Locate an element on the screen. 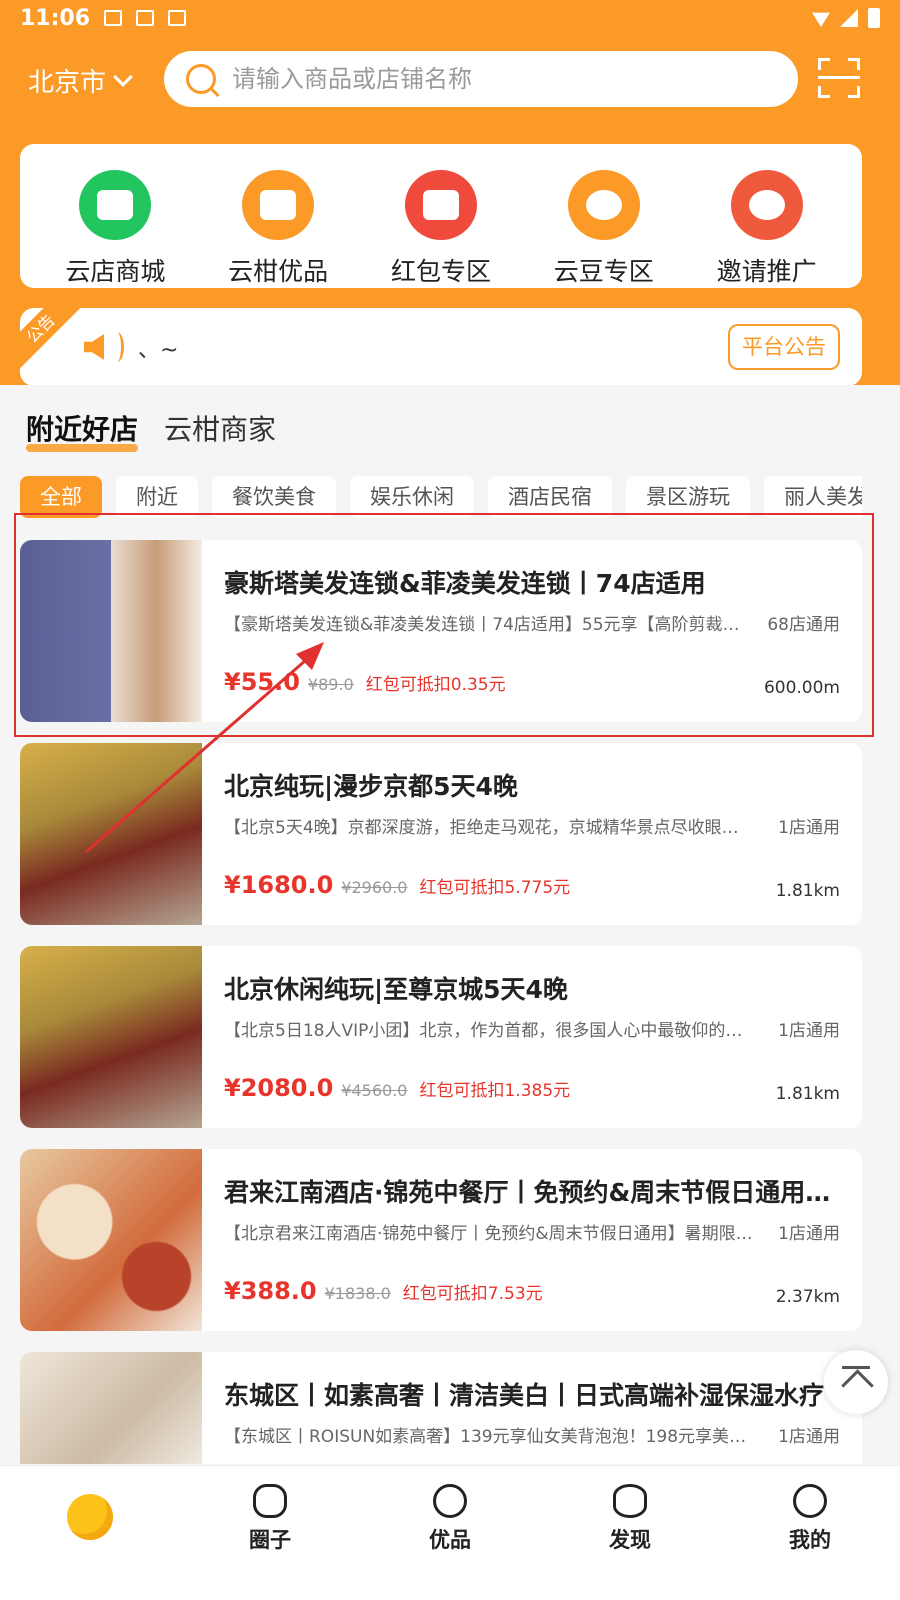  quick-entry-label: 云柑优品 is located at coordinates (278, 271).